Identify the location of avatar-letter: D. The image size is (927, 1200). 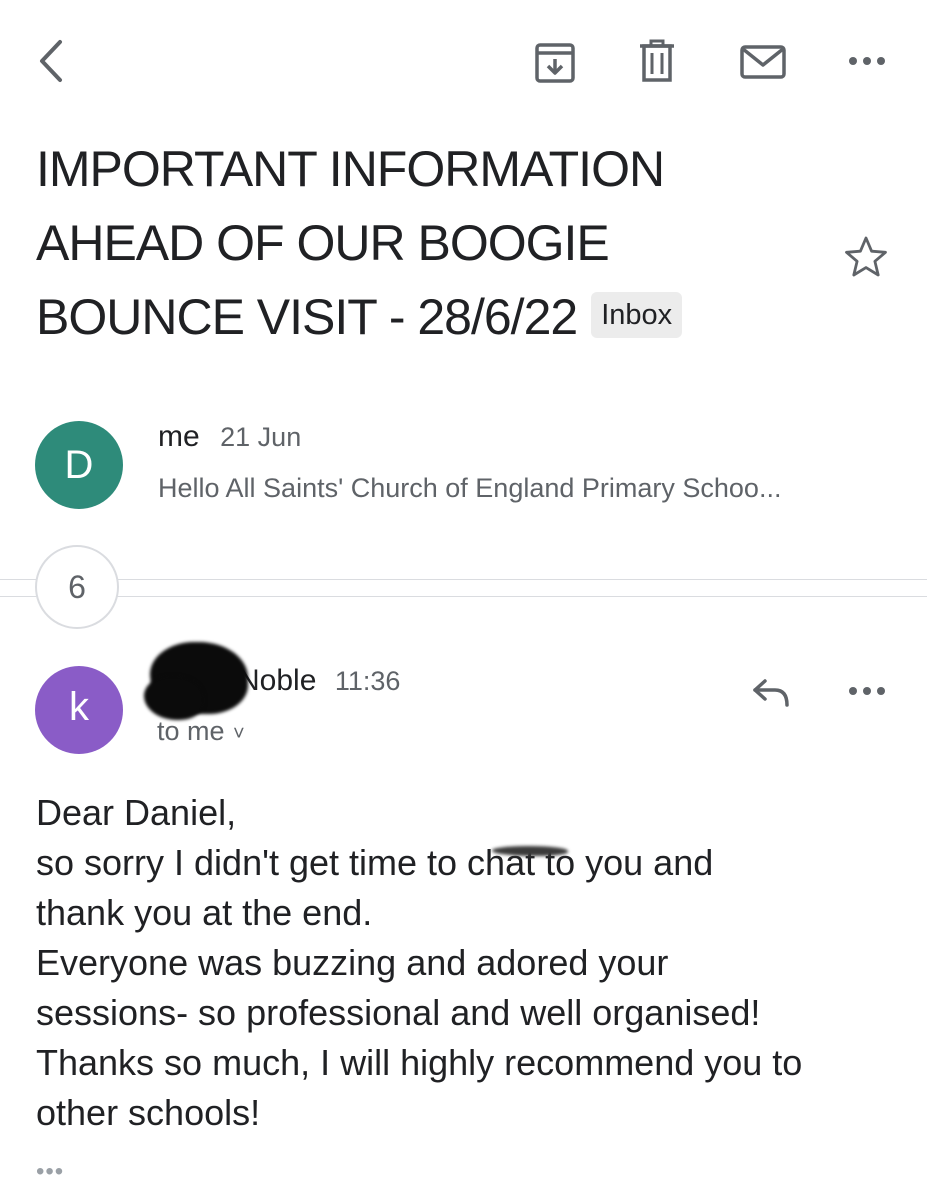
(79, 464).